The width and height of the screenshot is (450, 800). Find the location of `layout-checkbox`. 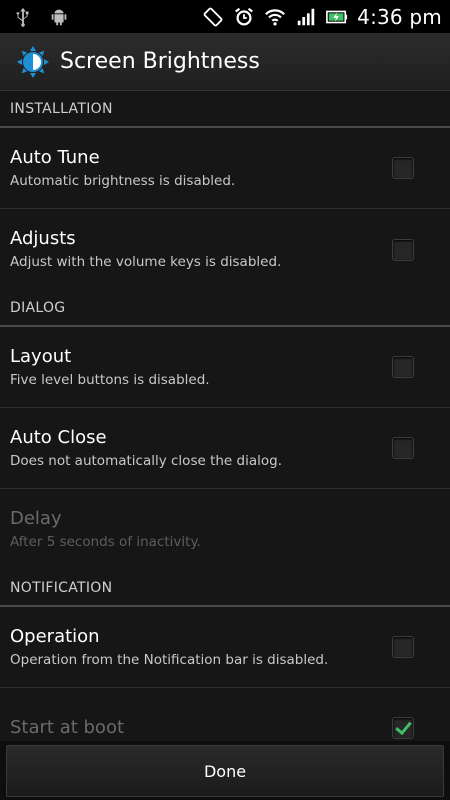

layout-checkbox is located at coordinates (403, 367).